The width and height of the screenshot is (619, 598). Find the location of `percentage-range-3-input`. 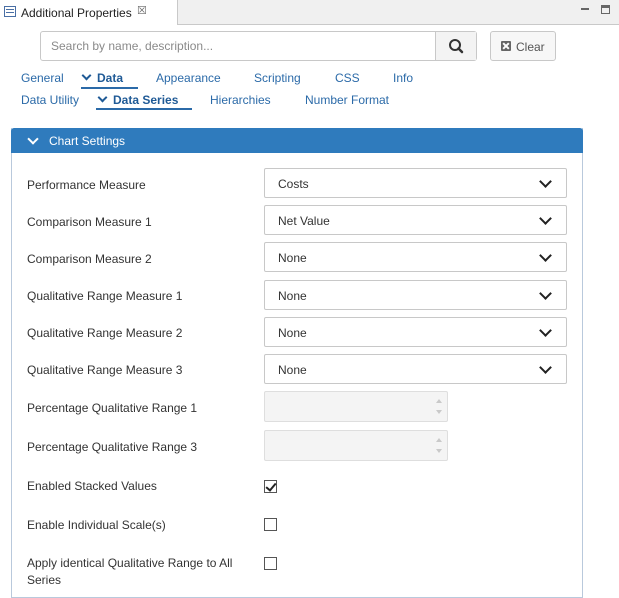

percentage-range-3-input is located at coordinates (347, 446).